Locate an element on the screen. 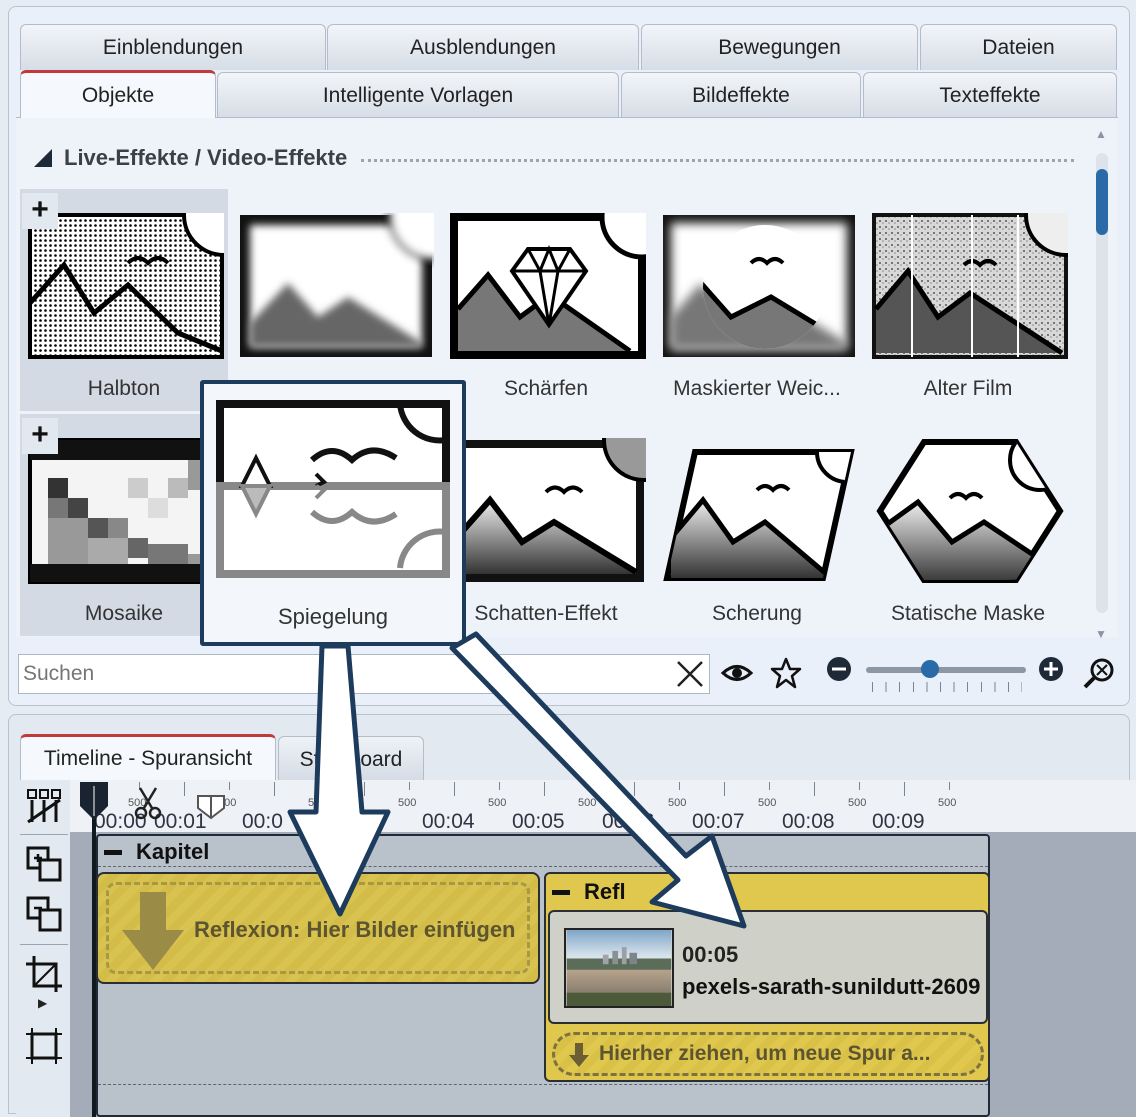  zoom-out-icon is located at coordinates (839, 669).